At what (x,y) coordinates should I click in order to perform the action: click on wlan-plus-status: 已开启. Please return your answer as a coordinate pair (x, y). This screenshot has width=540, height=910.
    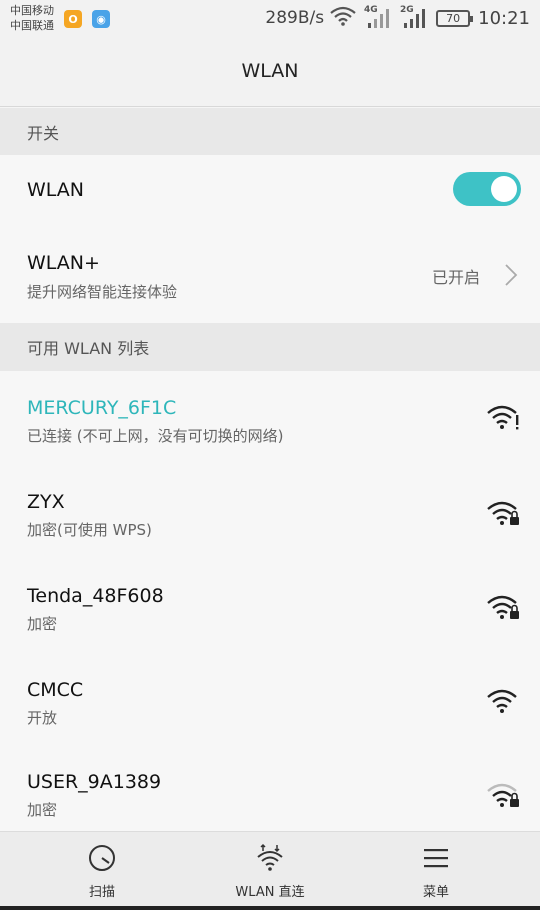
    Looking at the image, I should click on (455, 277).